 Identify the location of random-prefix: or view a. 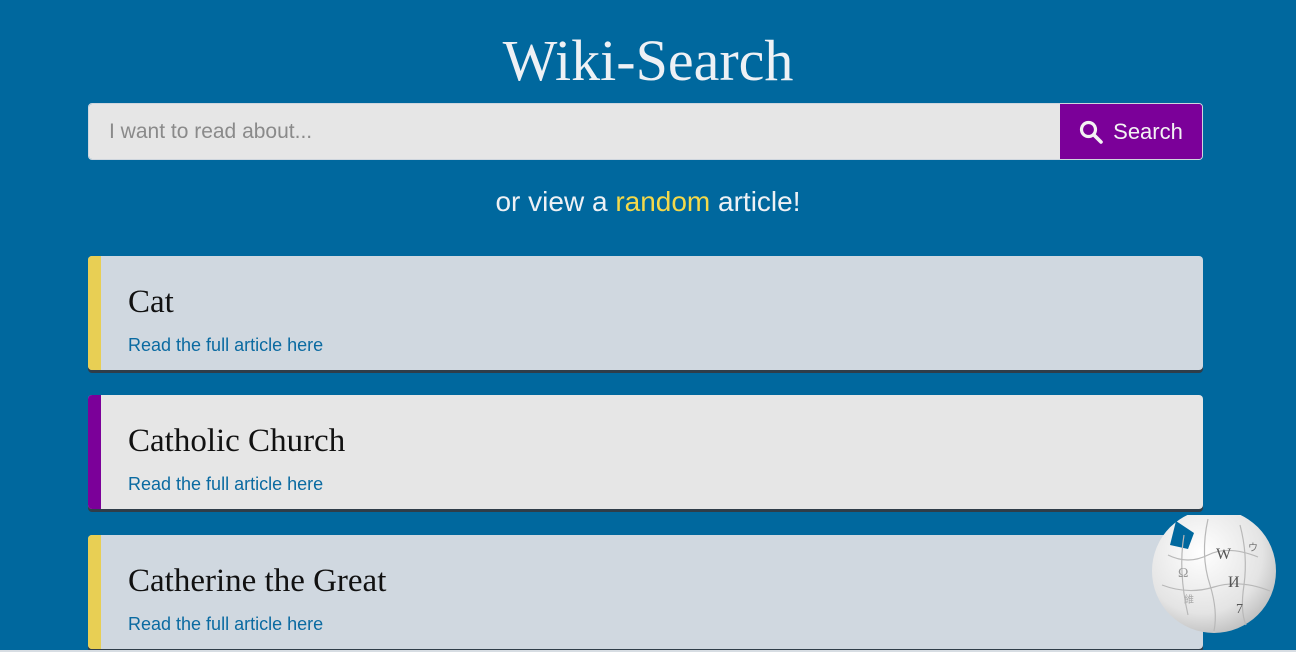
(555, 201).